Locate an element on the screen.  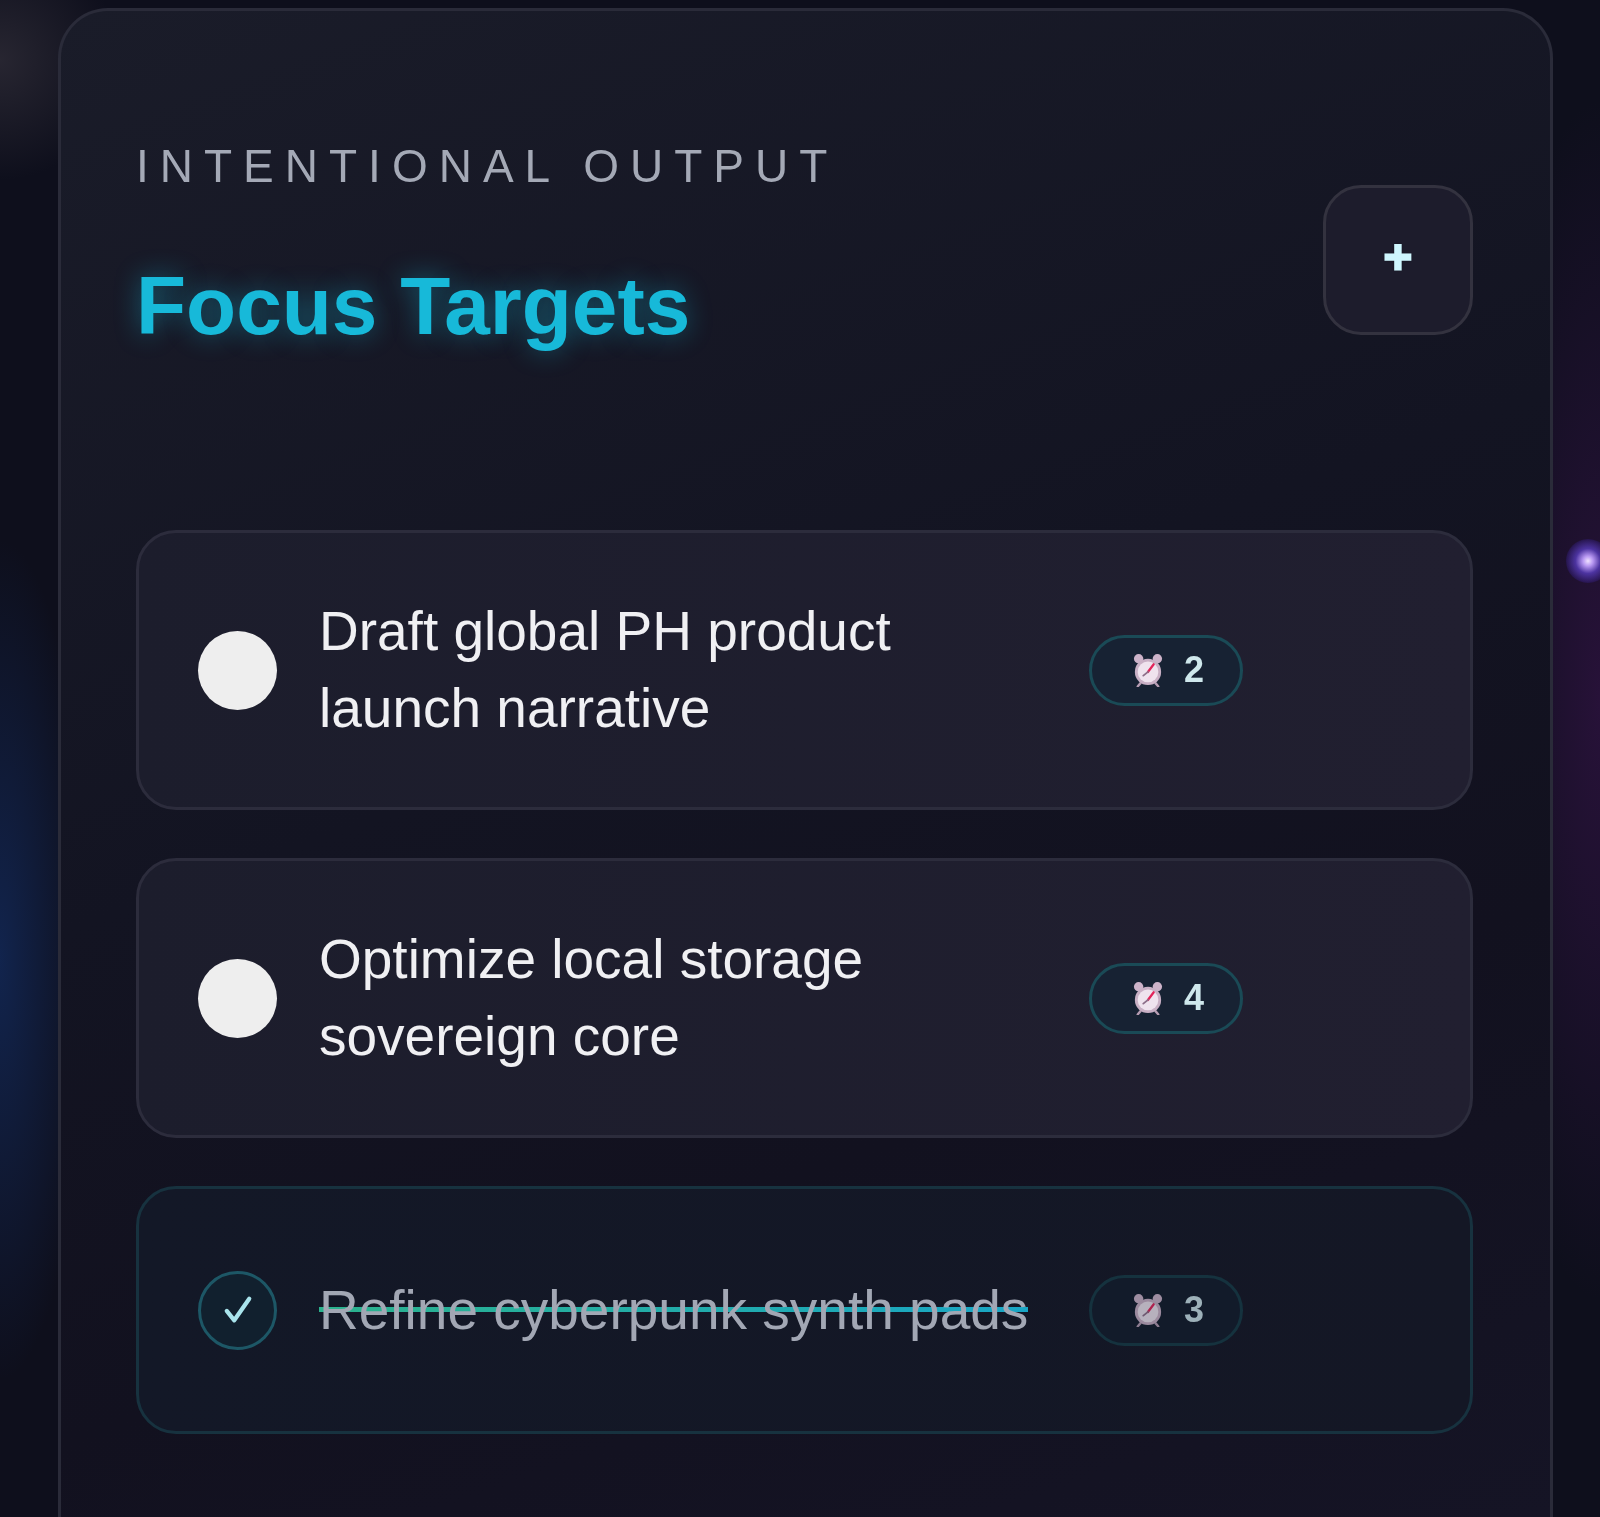
section-label: INTENTIONAL OUTPUT is located at coordinates (487, 166).